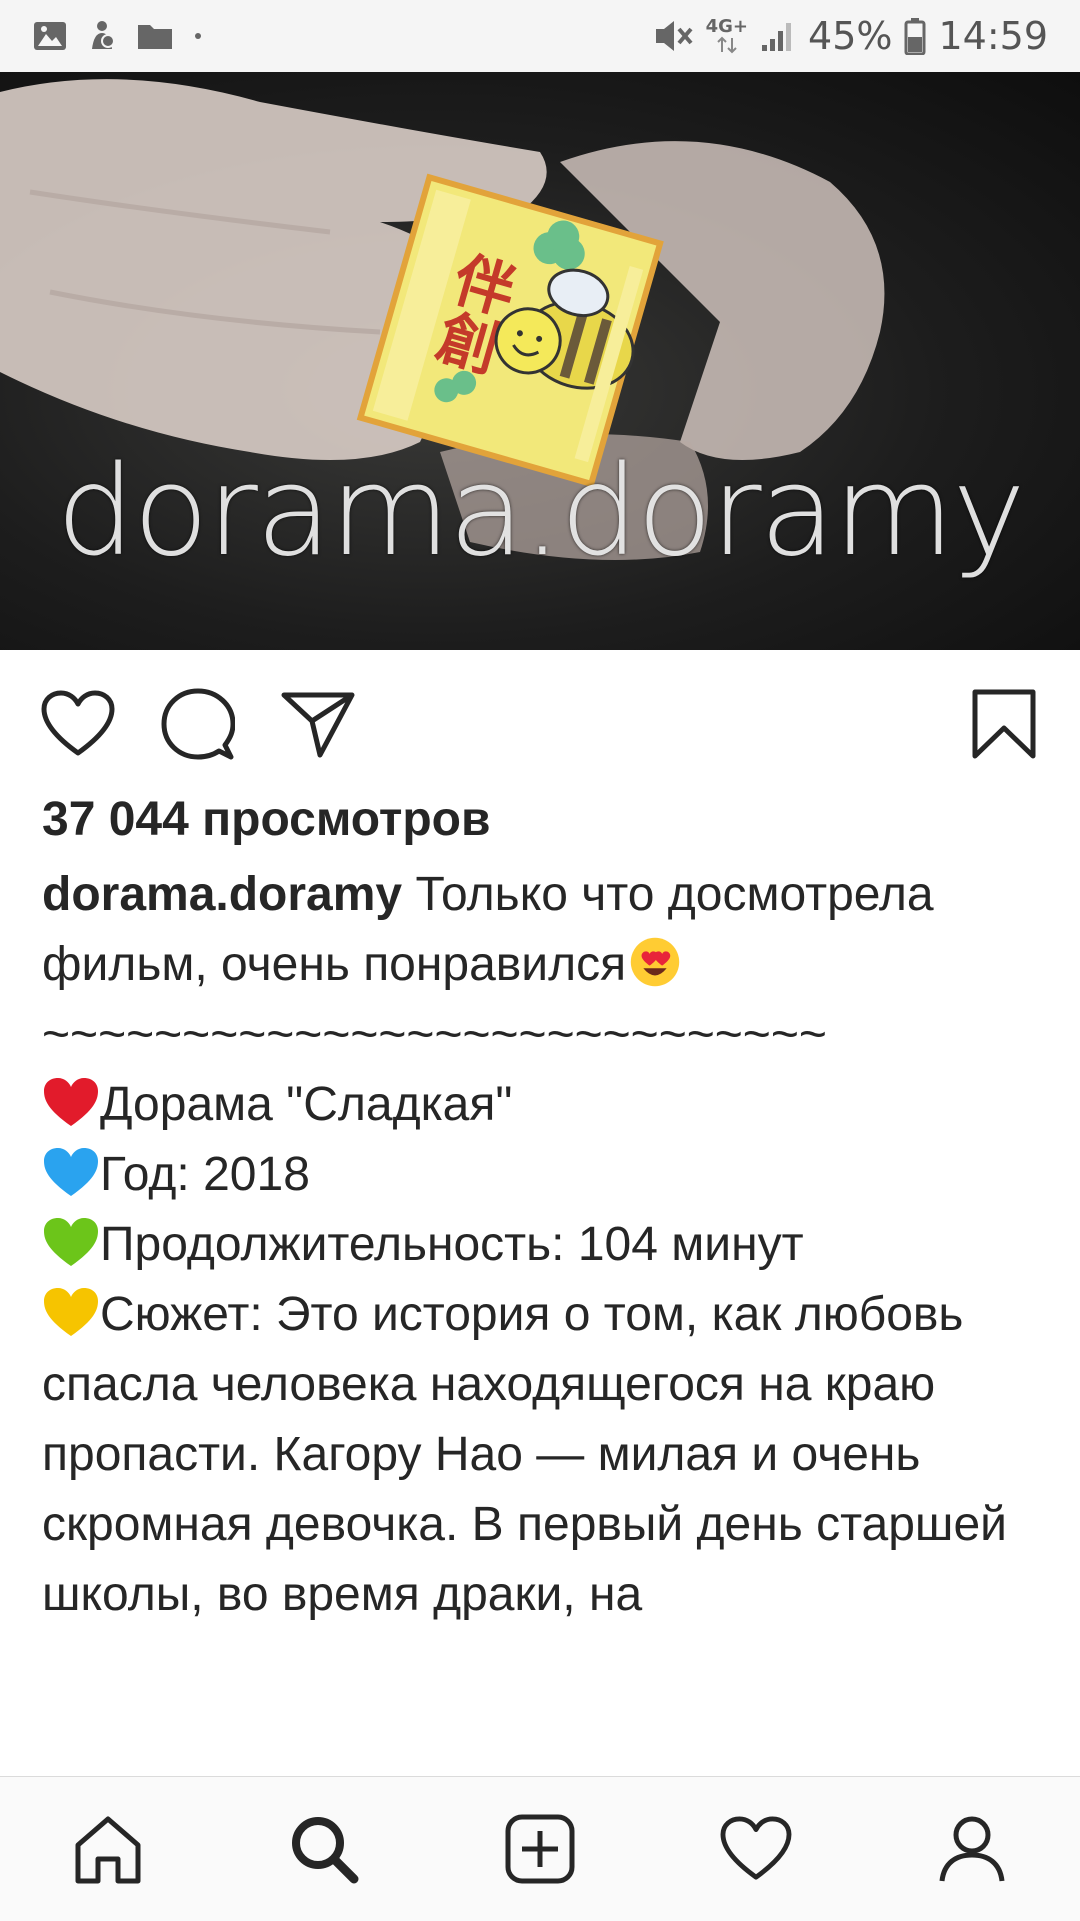 The image size is (1080, 1921). I want to click on green-heart-emoji, so click(71, 1242).